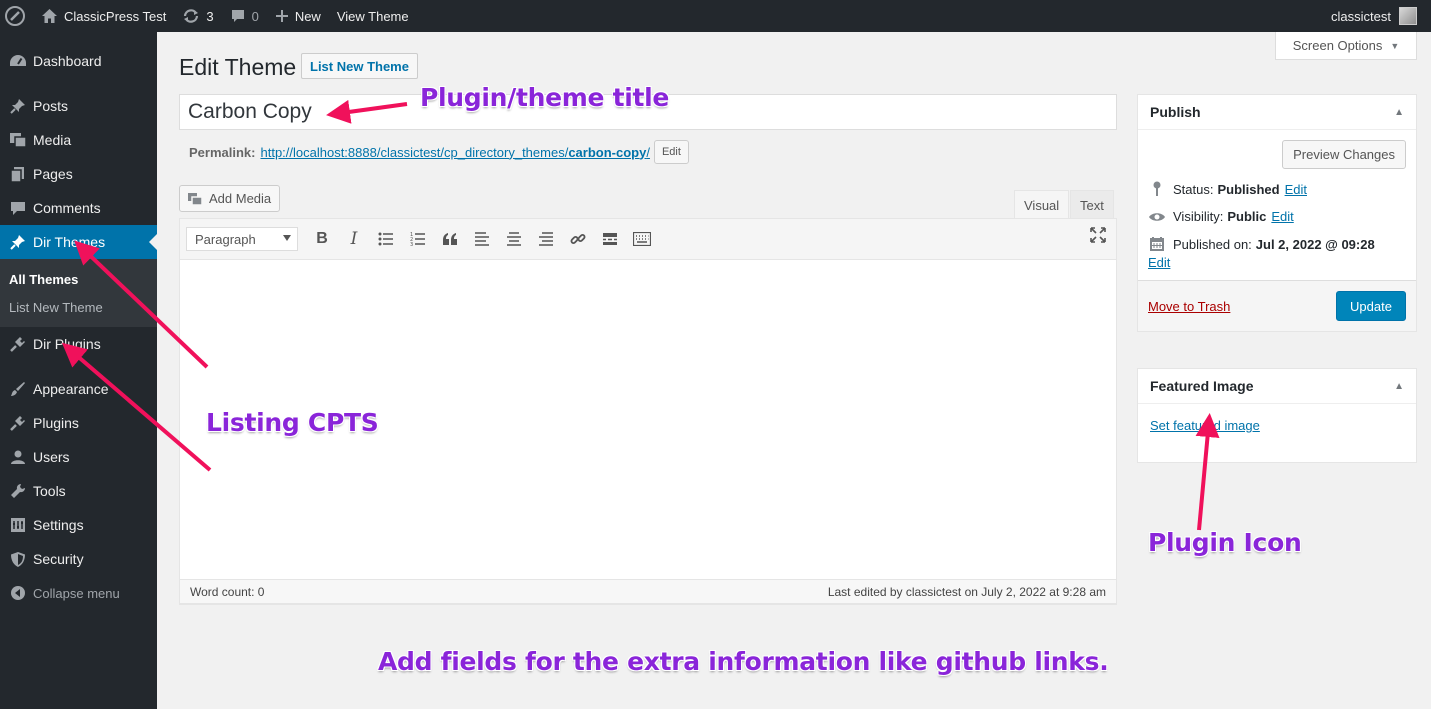  What do you see at coordinates (1277, 189) in the screenshot?
I see `status-row: Status: Published Edit` at bounding box center [1277, 189].